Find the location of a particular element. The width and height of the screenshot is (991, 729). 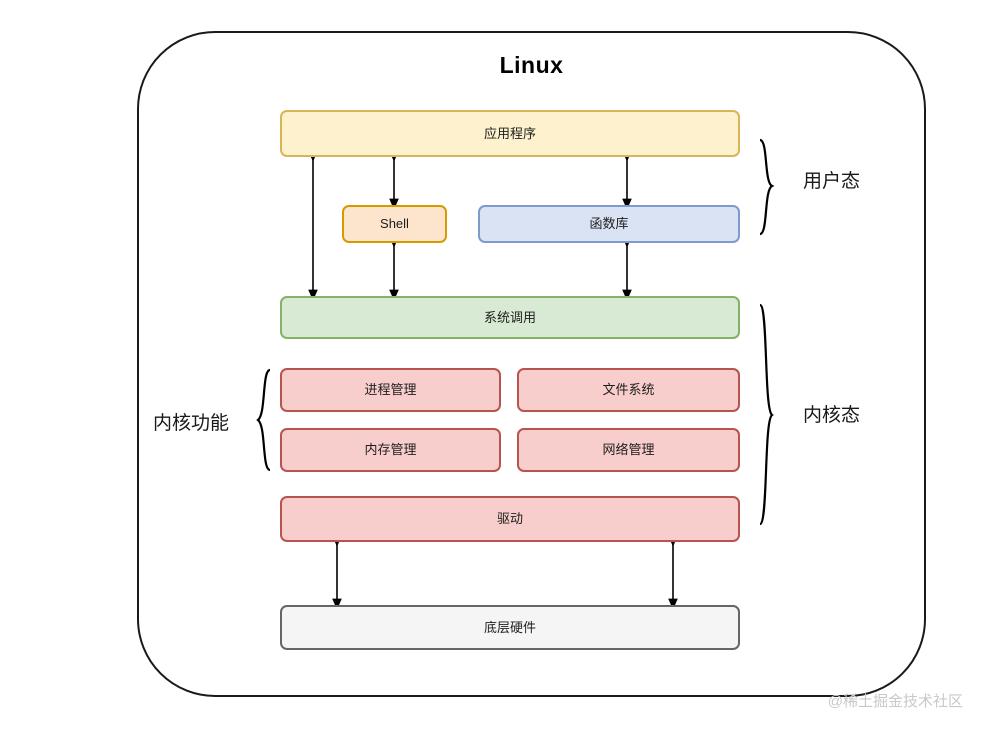

node-library-label: 函数库 is located at coordinates (609, 224).